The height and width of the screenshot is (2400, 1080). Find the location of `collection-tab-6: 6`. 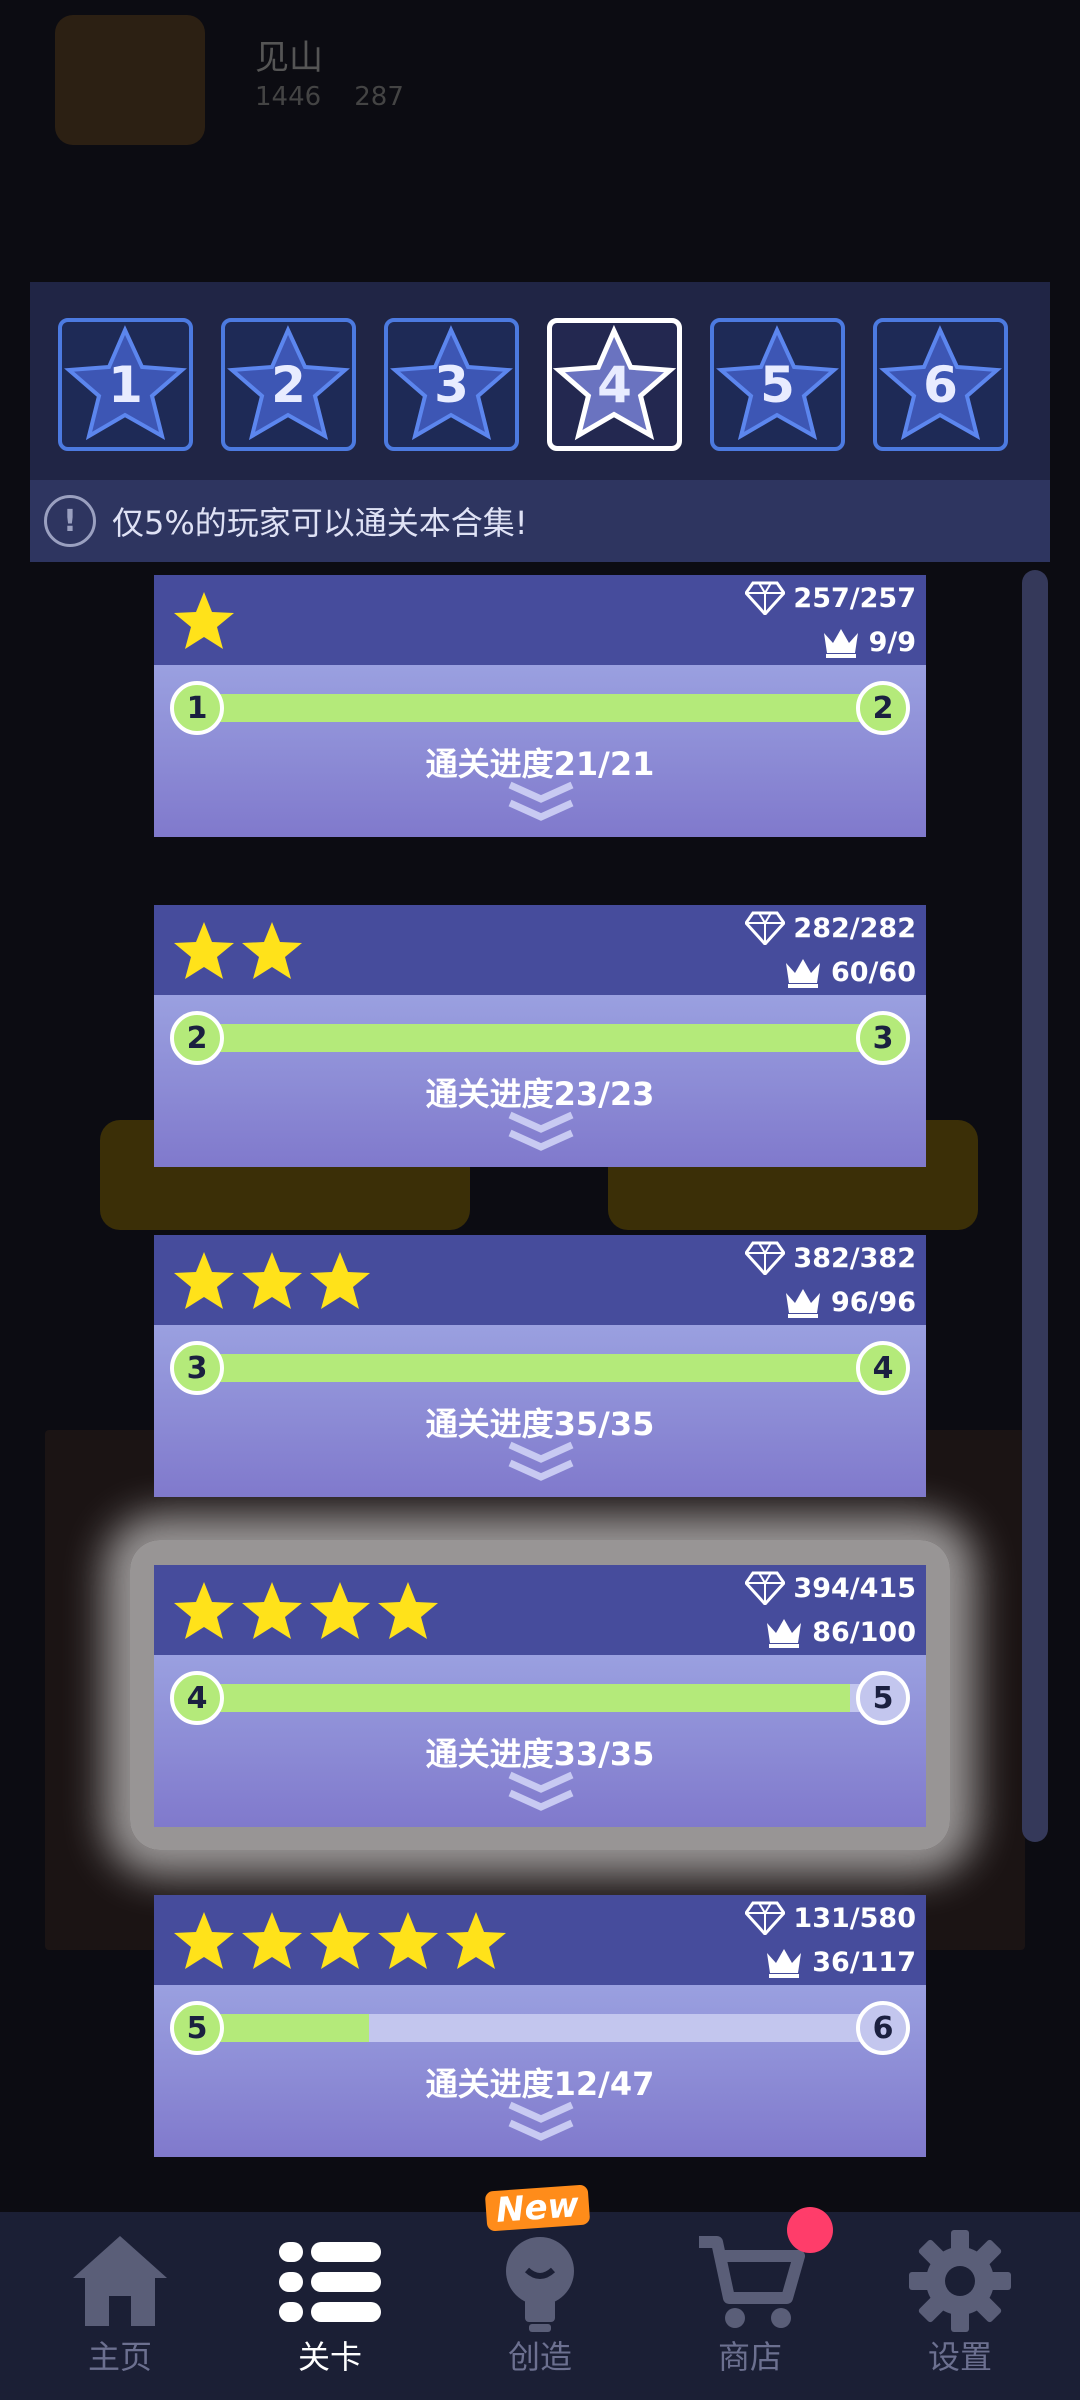

collection-tab-6: 6 is located at coordinates (940, 384).